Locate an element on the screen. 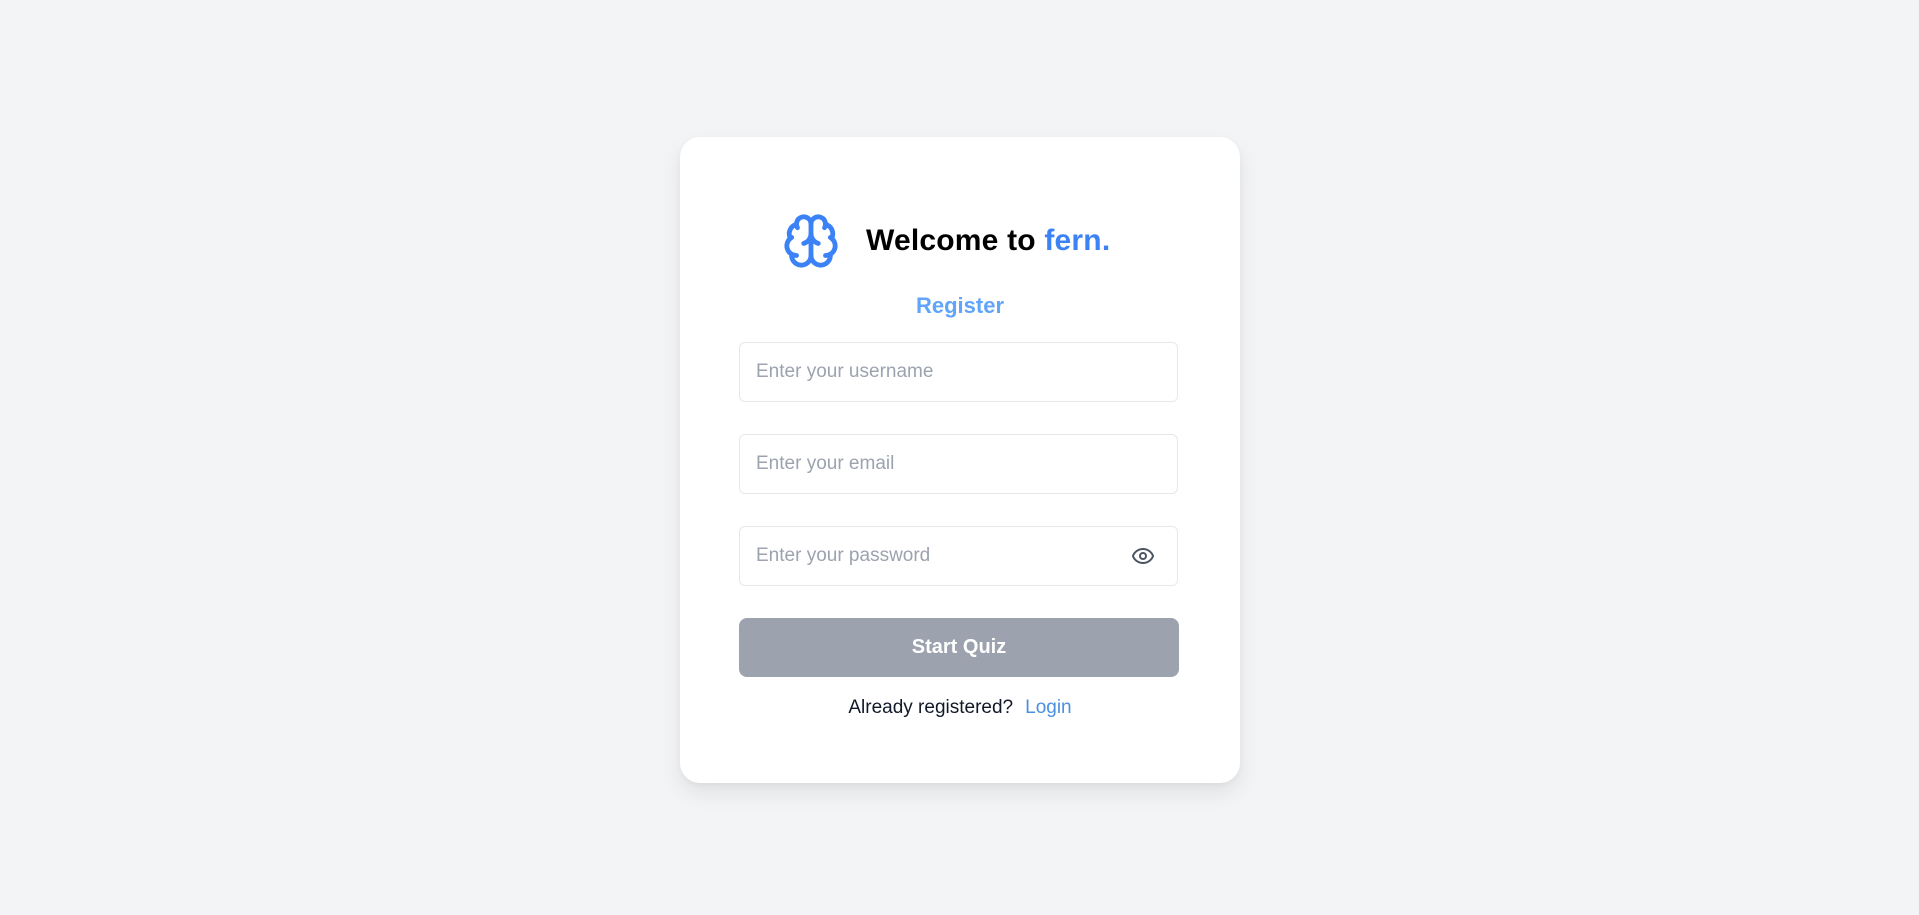  password-input is located at coordinates (958, 556).